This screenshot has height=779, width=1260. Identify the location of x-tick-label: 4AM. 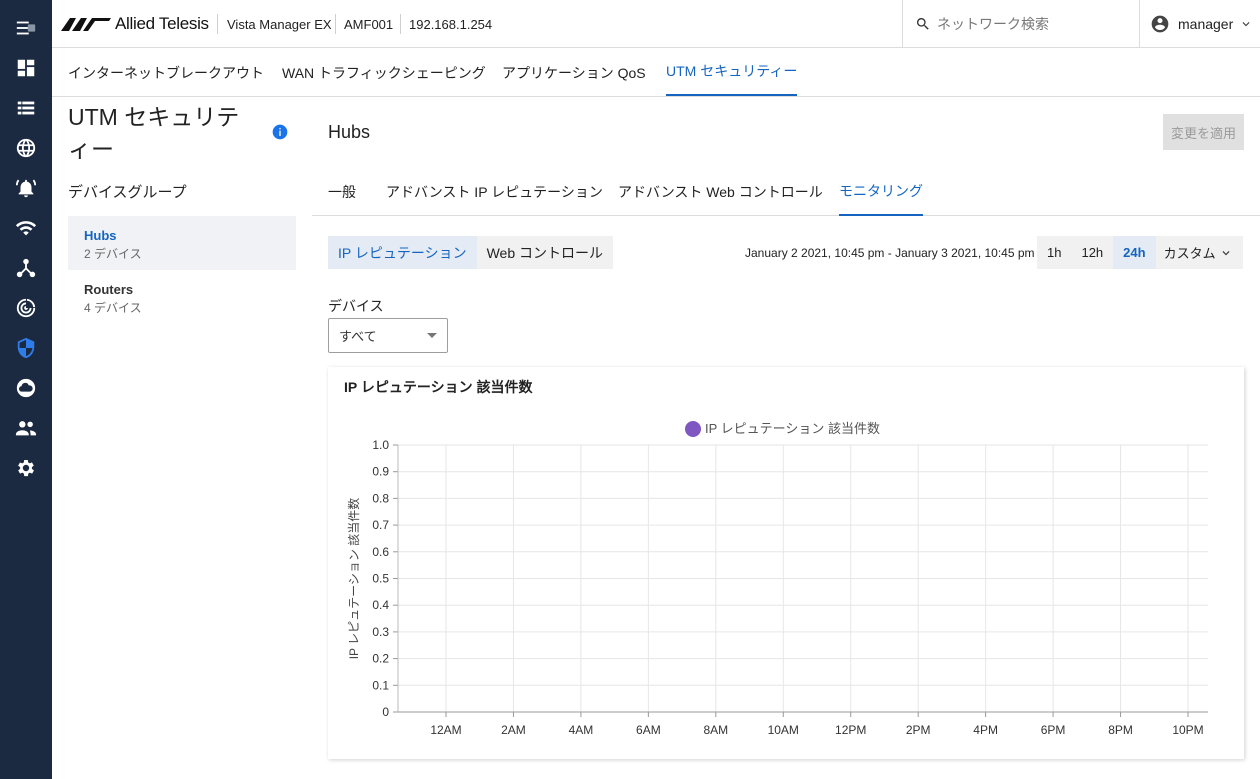
(581, 730).